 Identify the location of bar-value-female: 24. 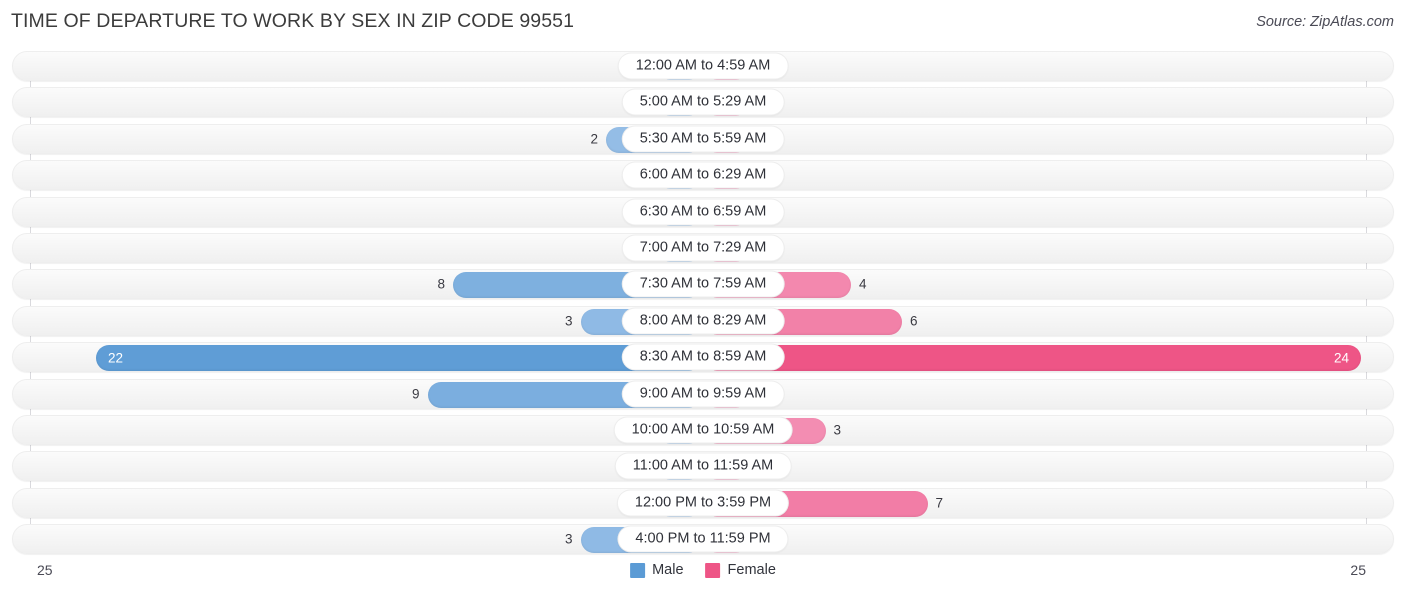
(1341, 358).